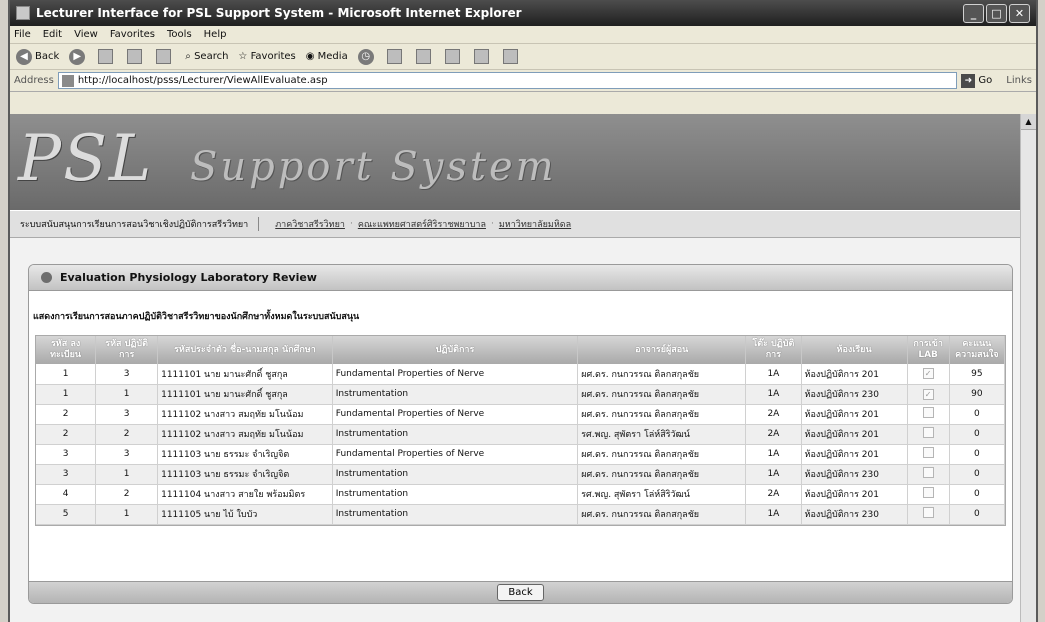 This screenshot has height=622, width=1045. I want to click on forward-arrow-icon: ▶, so click(77, 56).